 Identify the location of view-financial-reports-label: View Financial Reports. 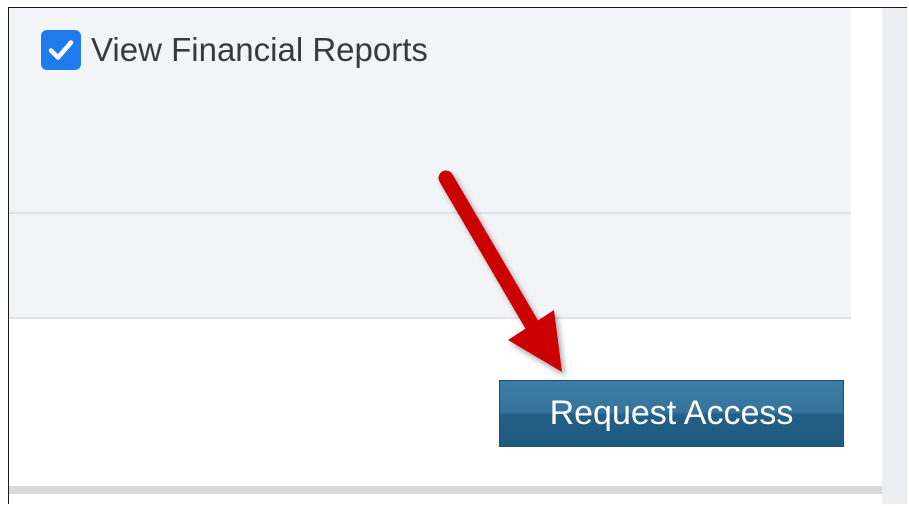
(259, 49).